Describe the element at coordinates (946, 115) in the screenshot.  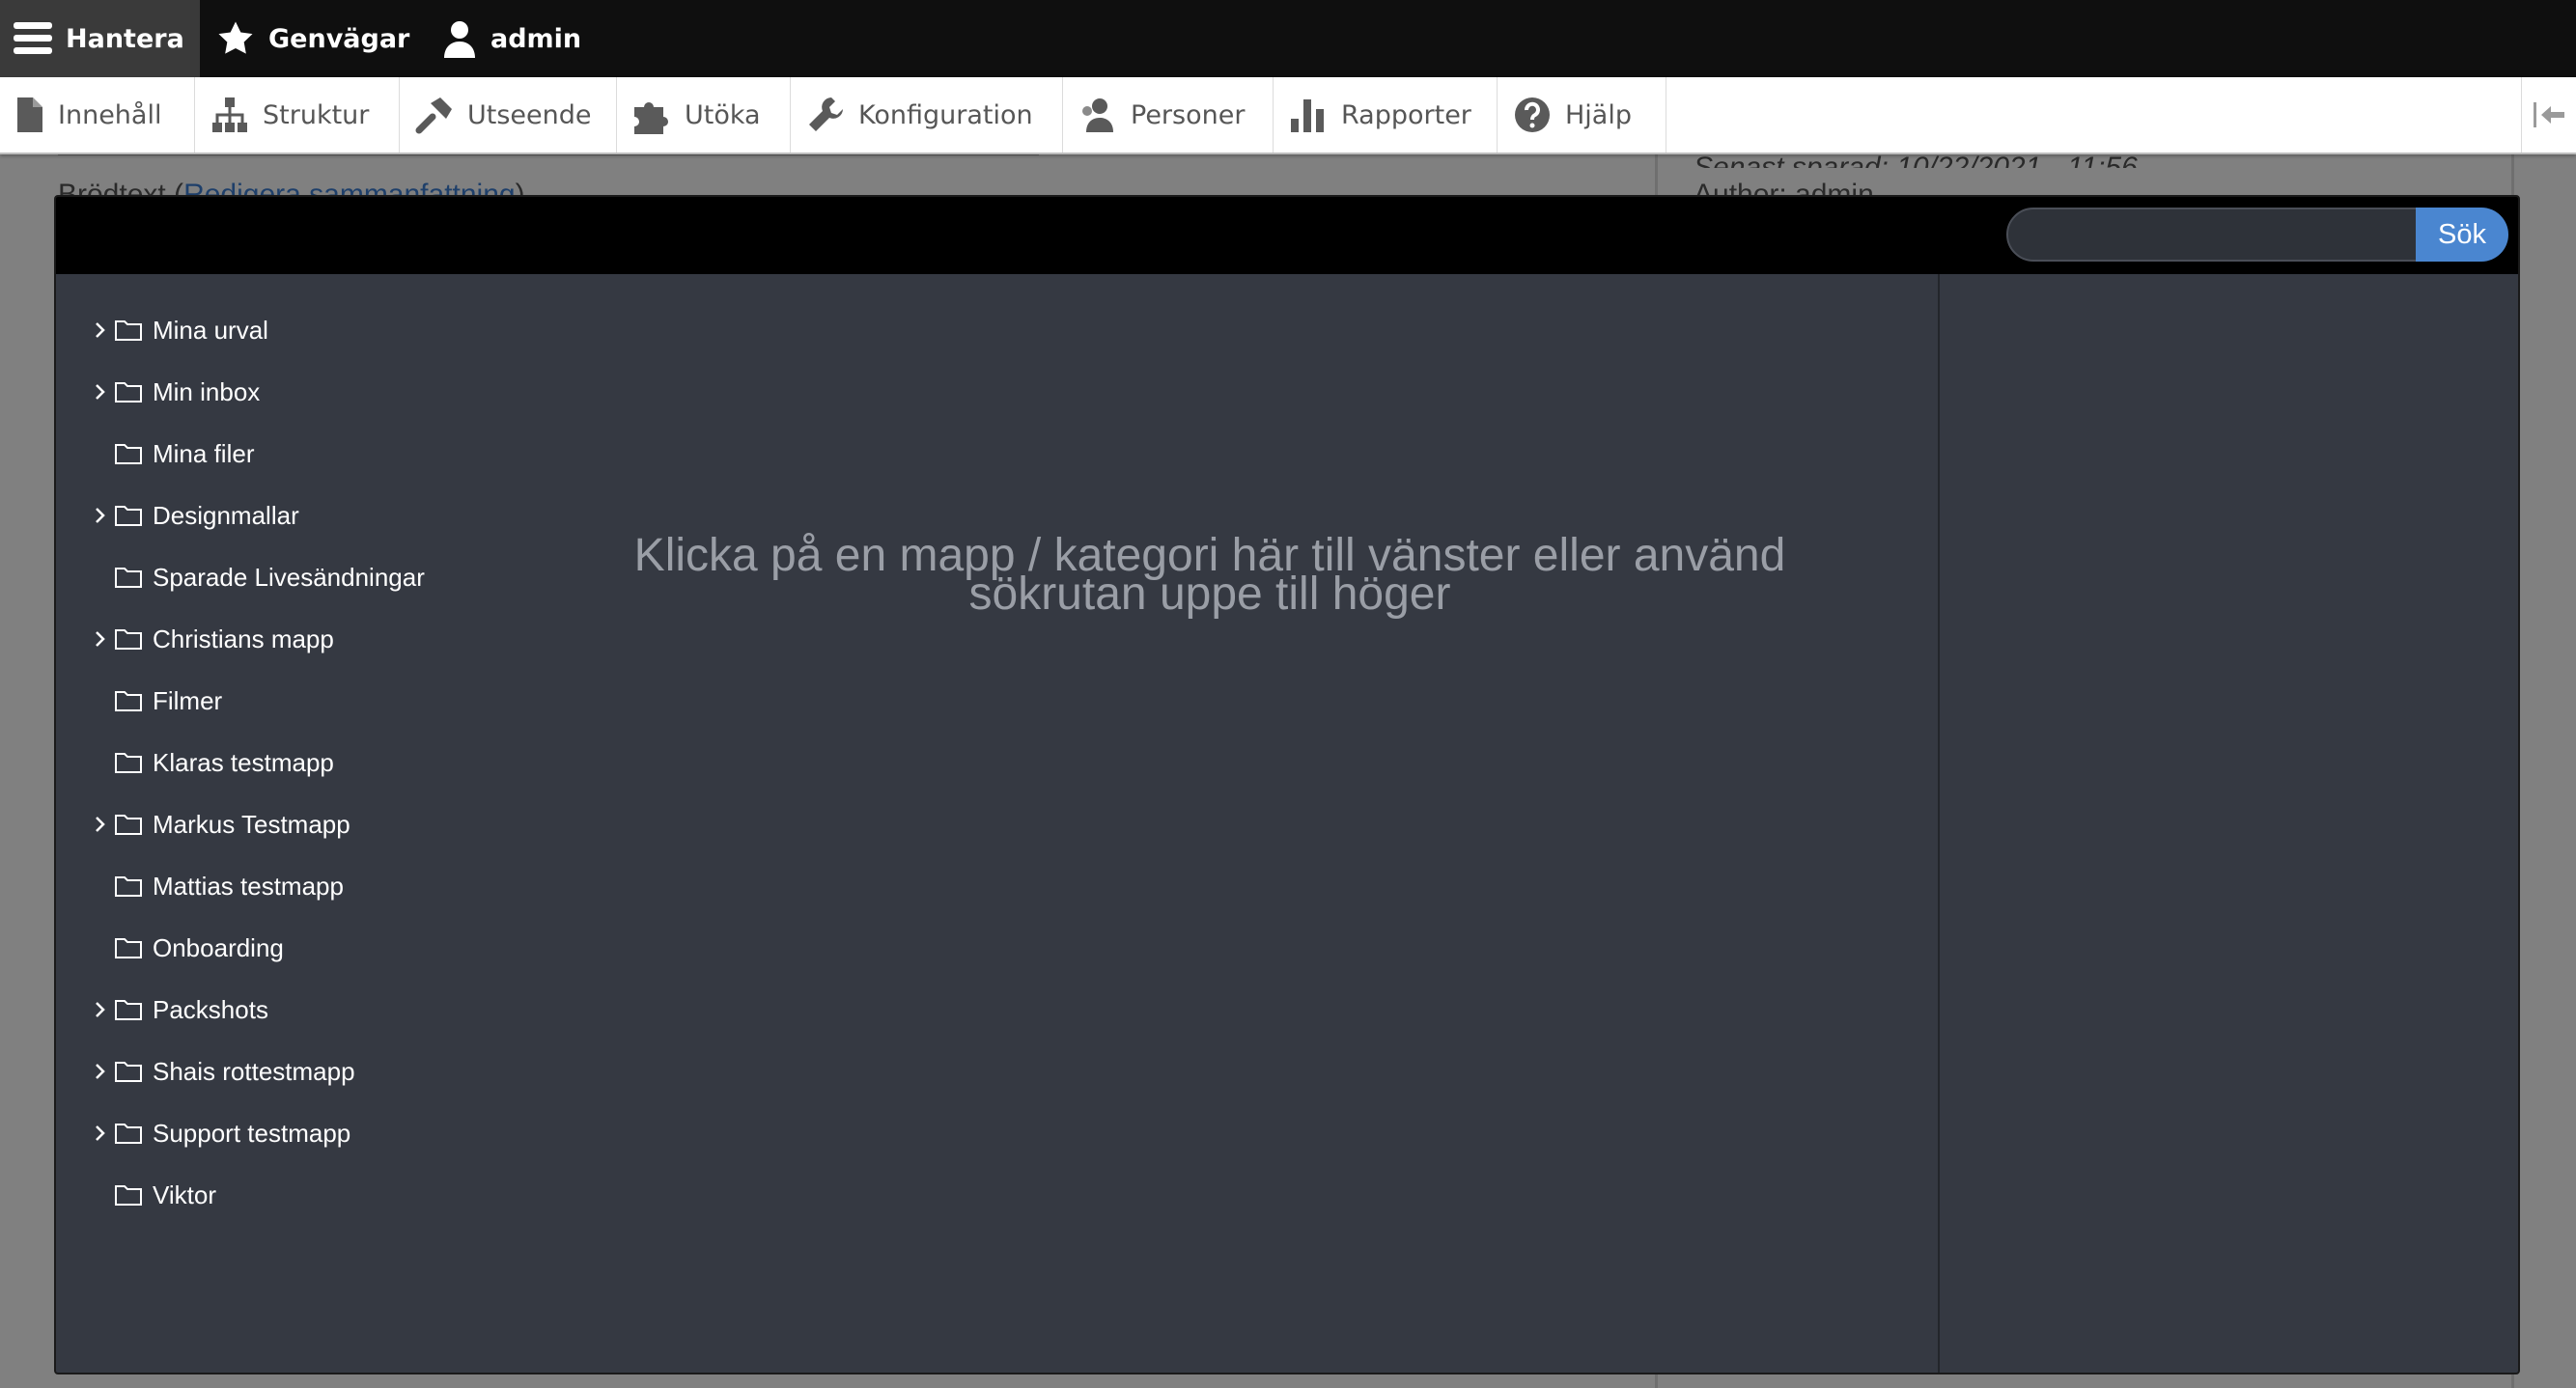
I see `tray-item-label: Konfiguration` at that location.